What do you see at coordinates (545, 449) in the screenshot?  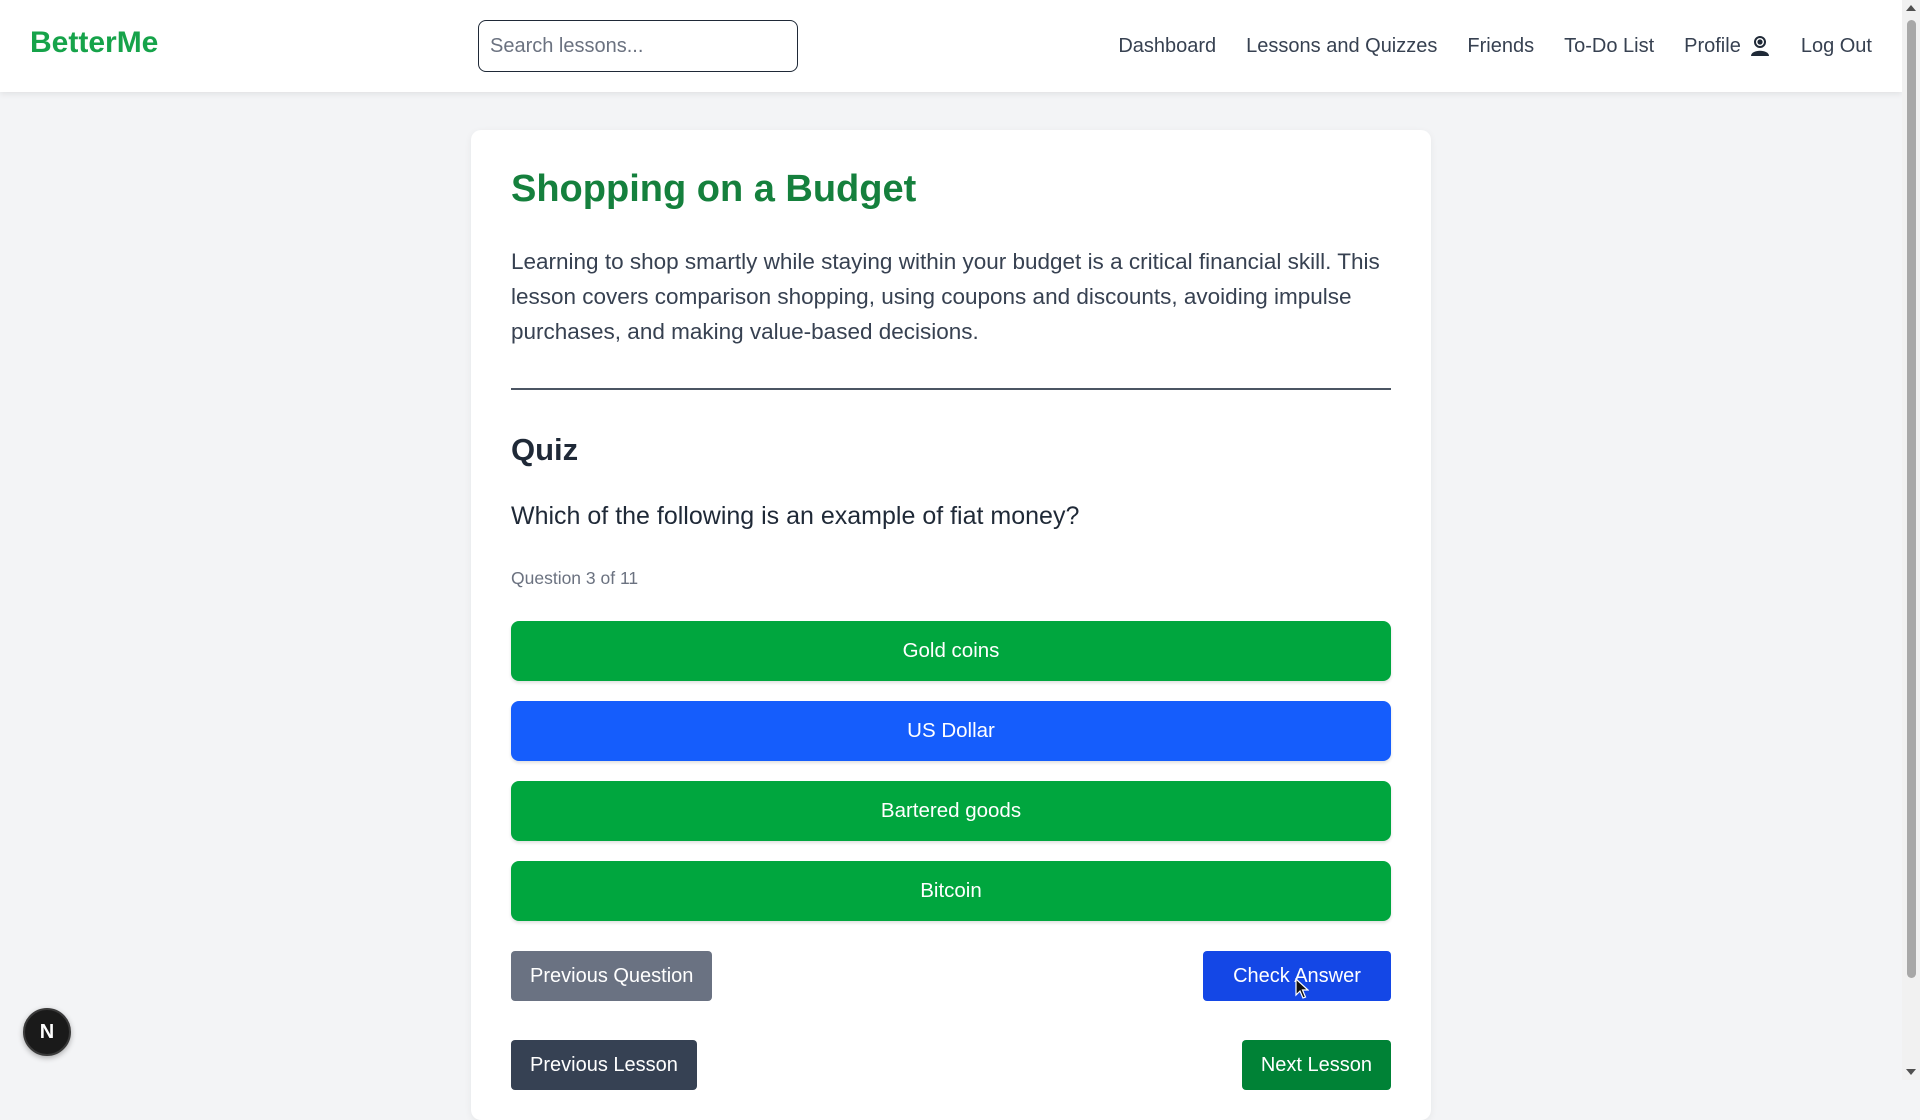 I see `quiz-heading: Quiz` at bounding box center [545, 449].